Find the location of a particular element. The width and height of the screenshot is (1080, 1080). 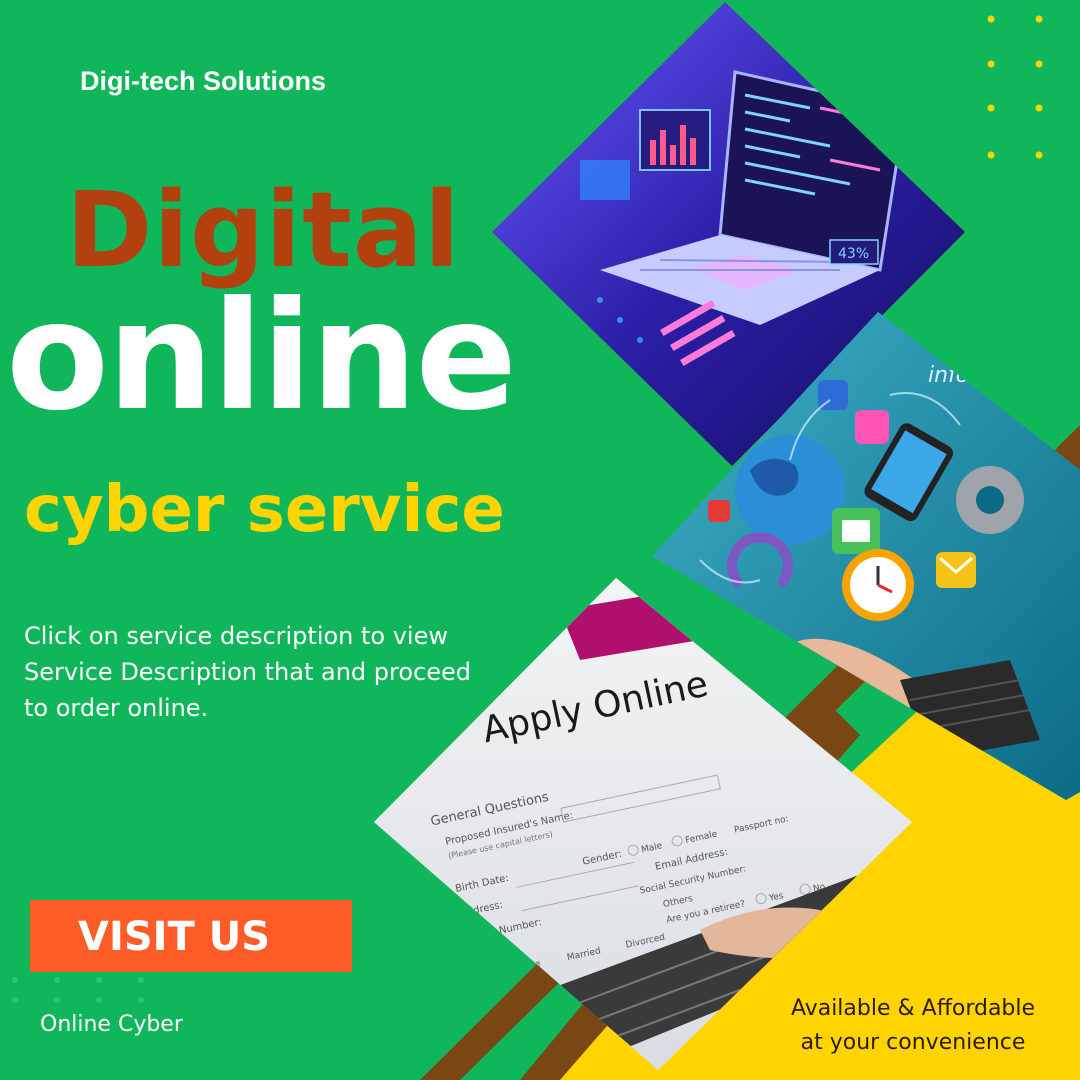

network-overlay-text: infor is located at coordinates (954, 375).